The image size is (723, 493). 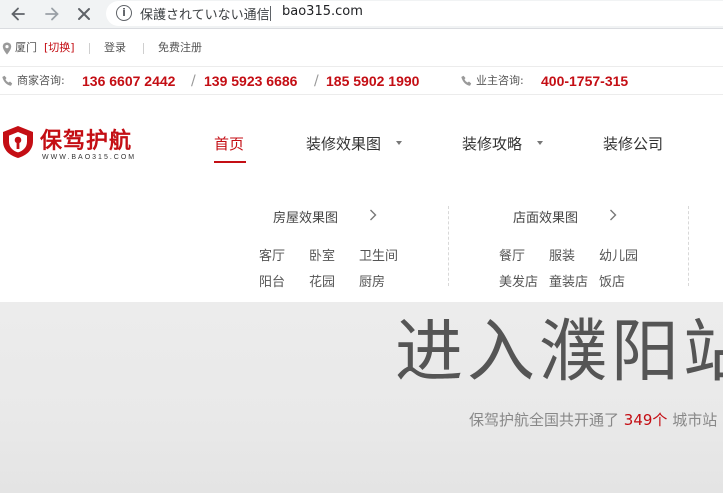 I want to click on top-links-bar: 厦门 [切换] 登录 免费注册, so click(x=361, y=48).